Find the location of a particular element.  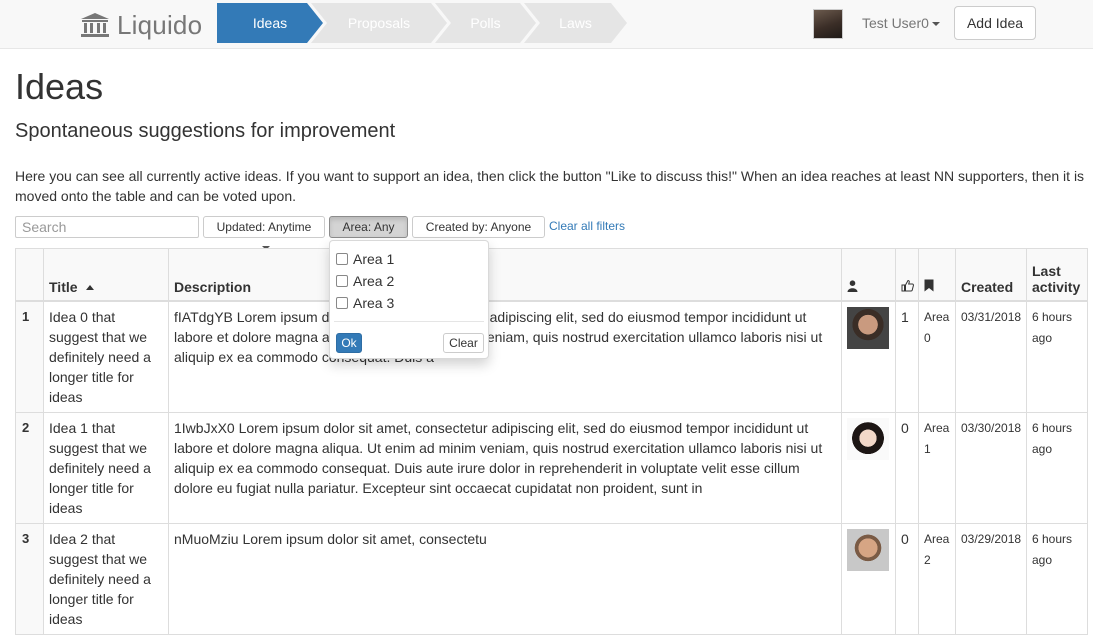

user-avatar is located at coordinates (828, 24).